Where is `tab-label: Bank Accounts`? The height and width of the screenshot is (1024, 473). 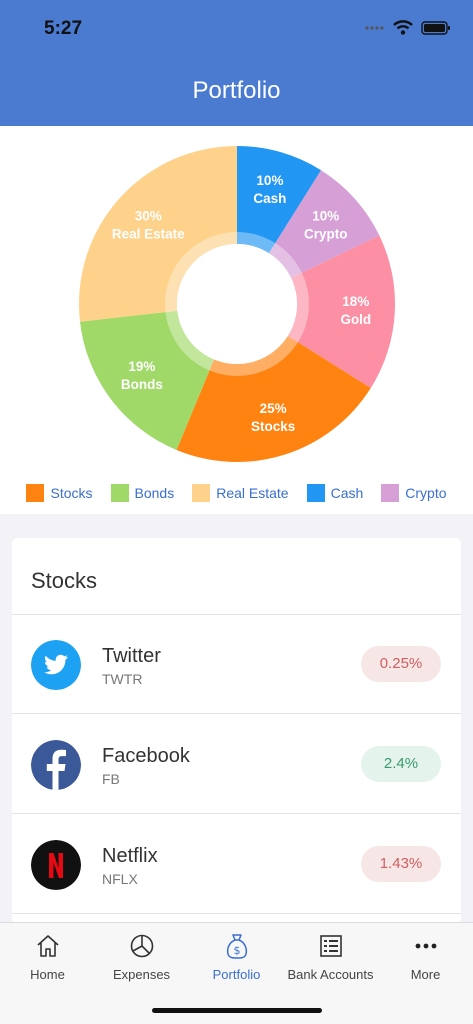
tab-label: Bank Accounts is located at coordinates (330, 974).